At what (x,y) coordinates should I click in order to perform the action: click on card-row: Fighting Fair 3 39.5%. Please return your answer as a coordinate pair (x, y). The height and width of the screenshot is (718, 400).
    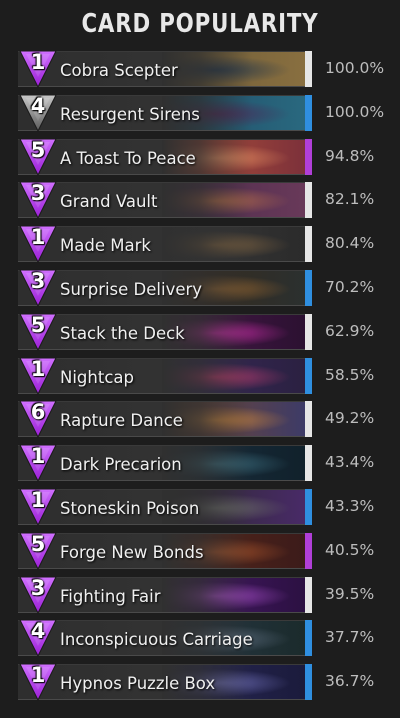
    Looking at the image, I should click on (208, 595).